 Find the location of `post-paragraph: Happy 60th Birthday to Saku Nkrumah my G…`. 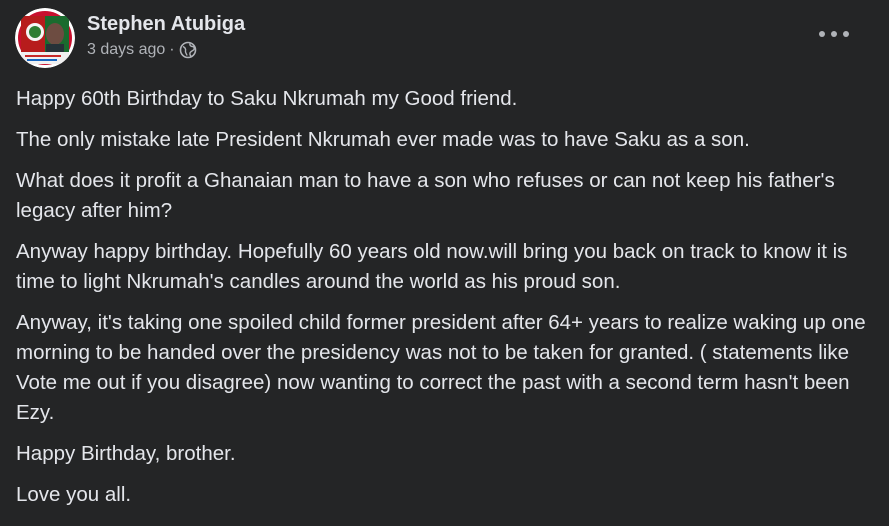

post-paragraph: Happy 60th Birthday to Saku Nkrumah my G… is located at coordinates (267, 98).